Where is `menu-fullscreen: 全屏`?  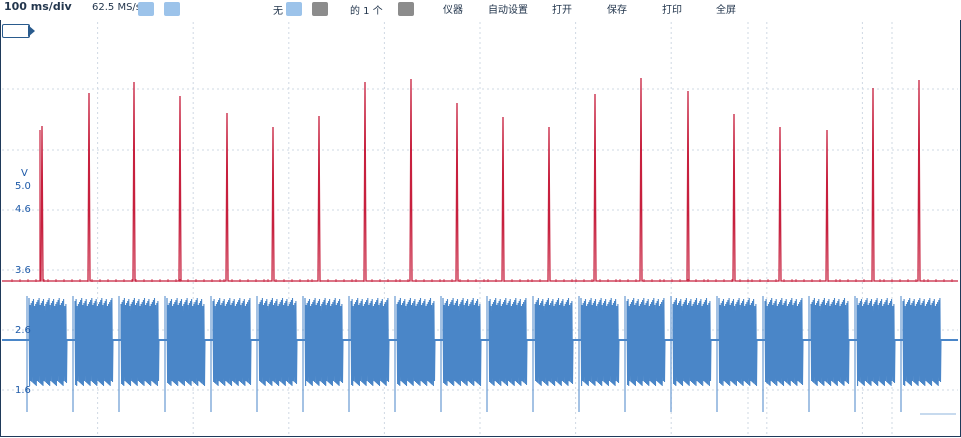
menu-fullscreen: 全屏 is located at coordinates (726, 8).